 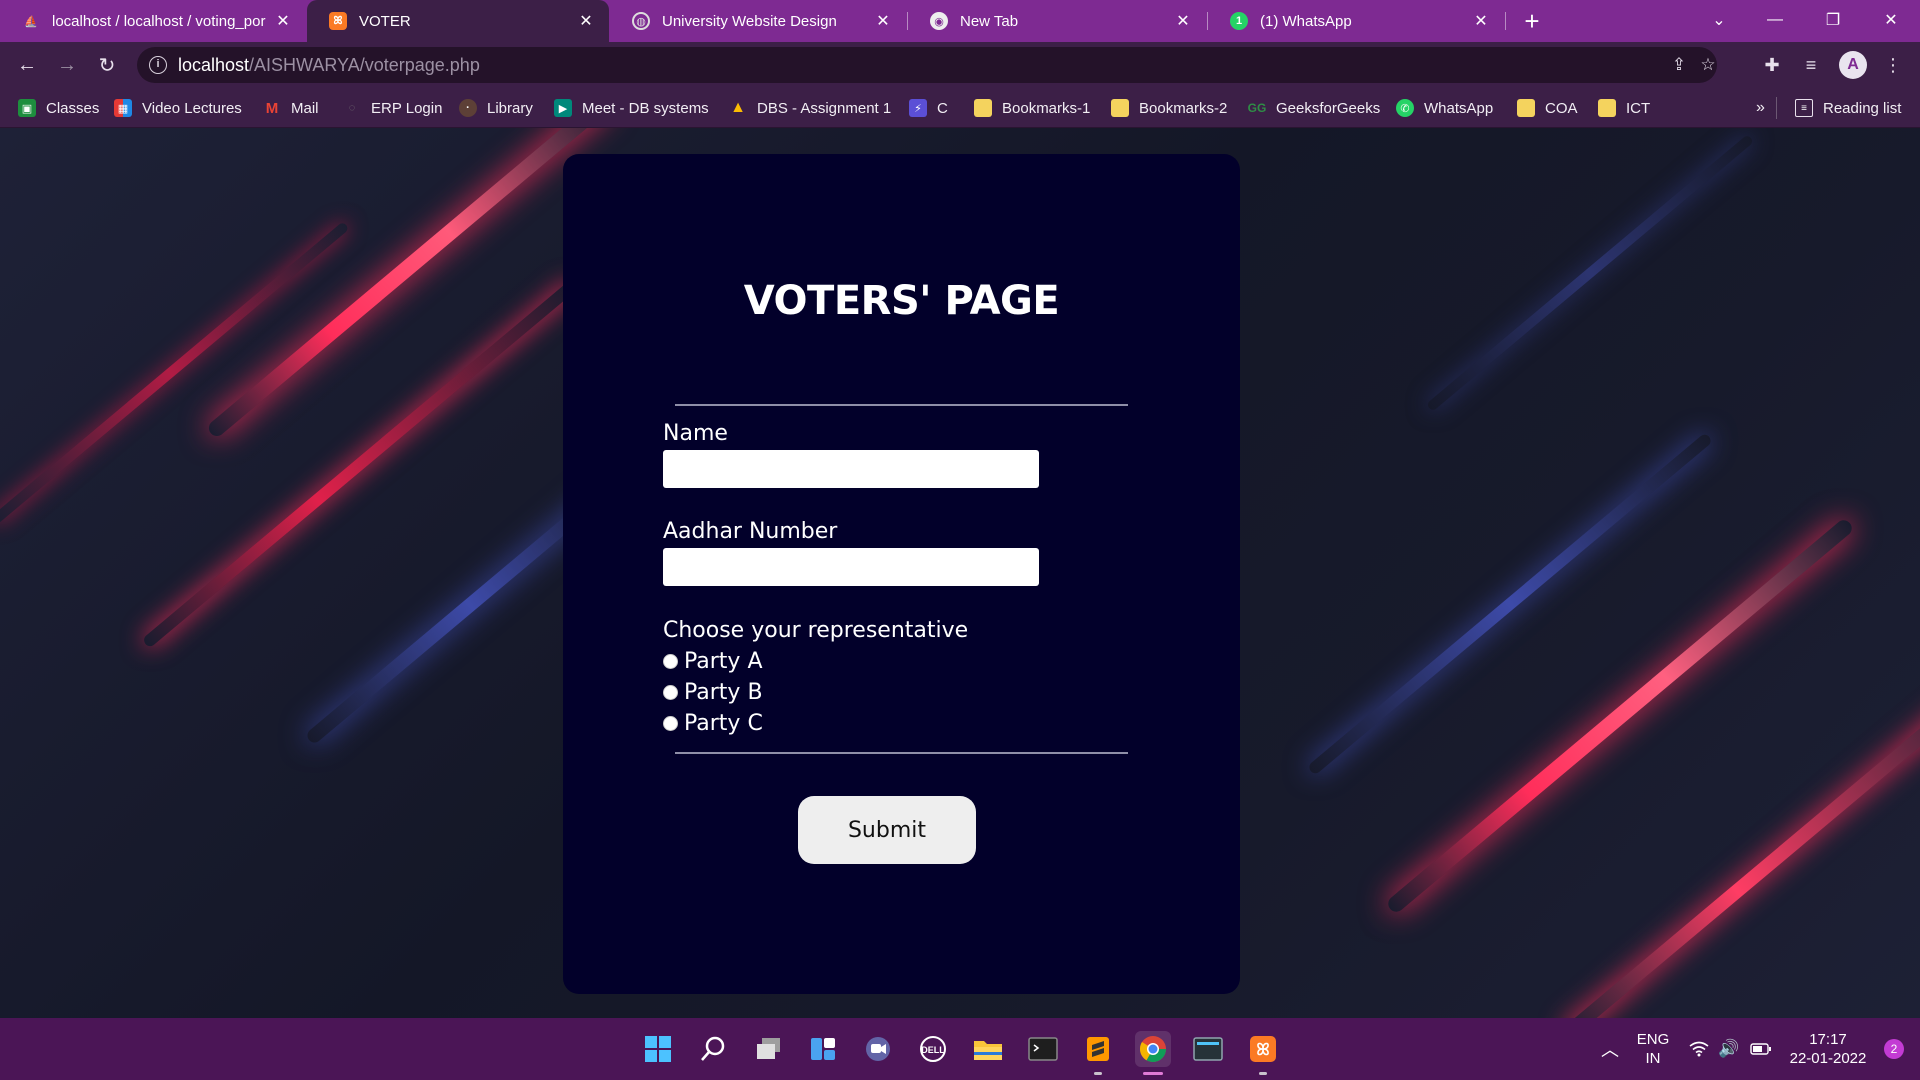 I want to click on tab-university: ◍ University Website Design ✕, so click(x=758, y=21).